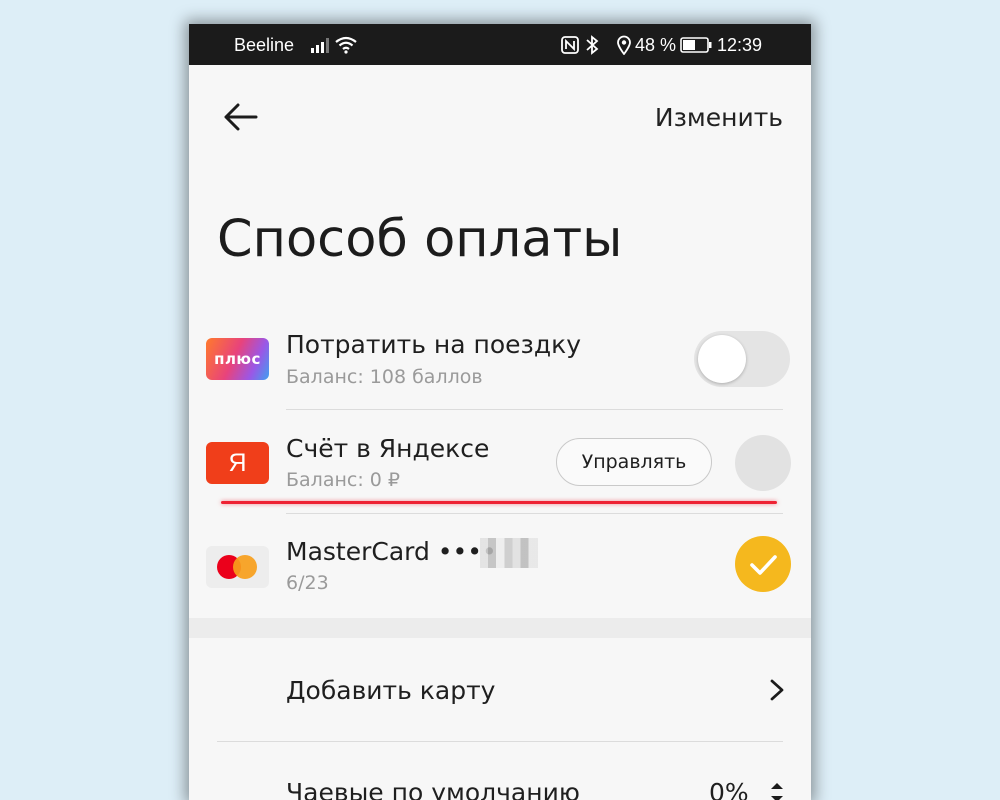 This screenshot has width=1000, height=800. I want to click on mastercard-radio-selected, so click(763, 564).